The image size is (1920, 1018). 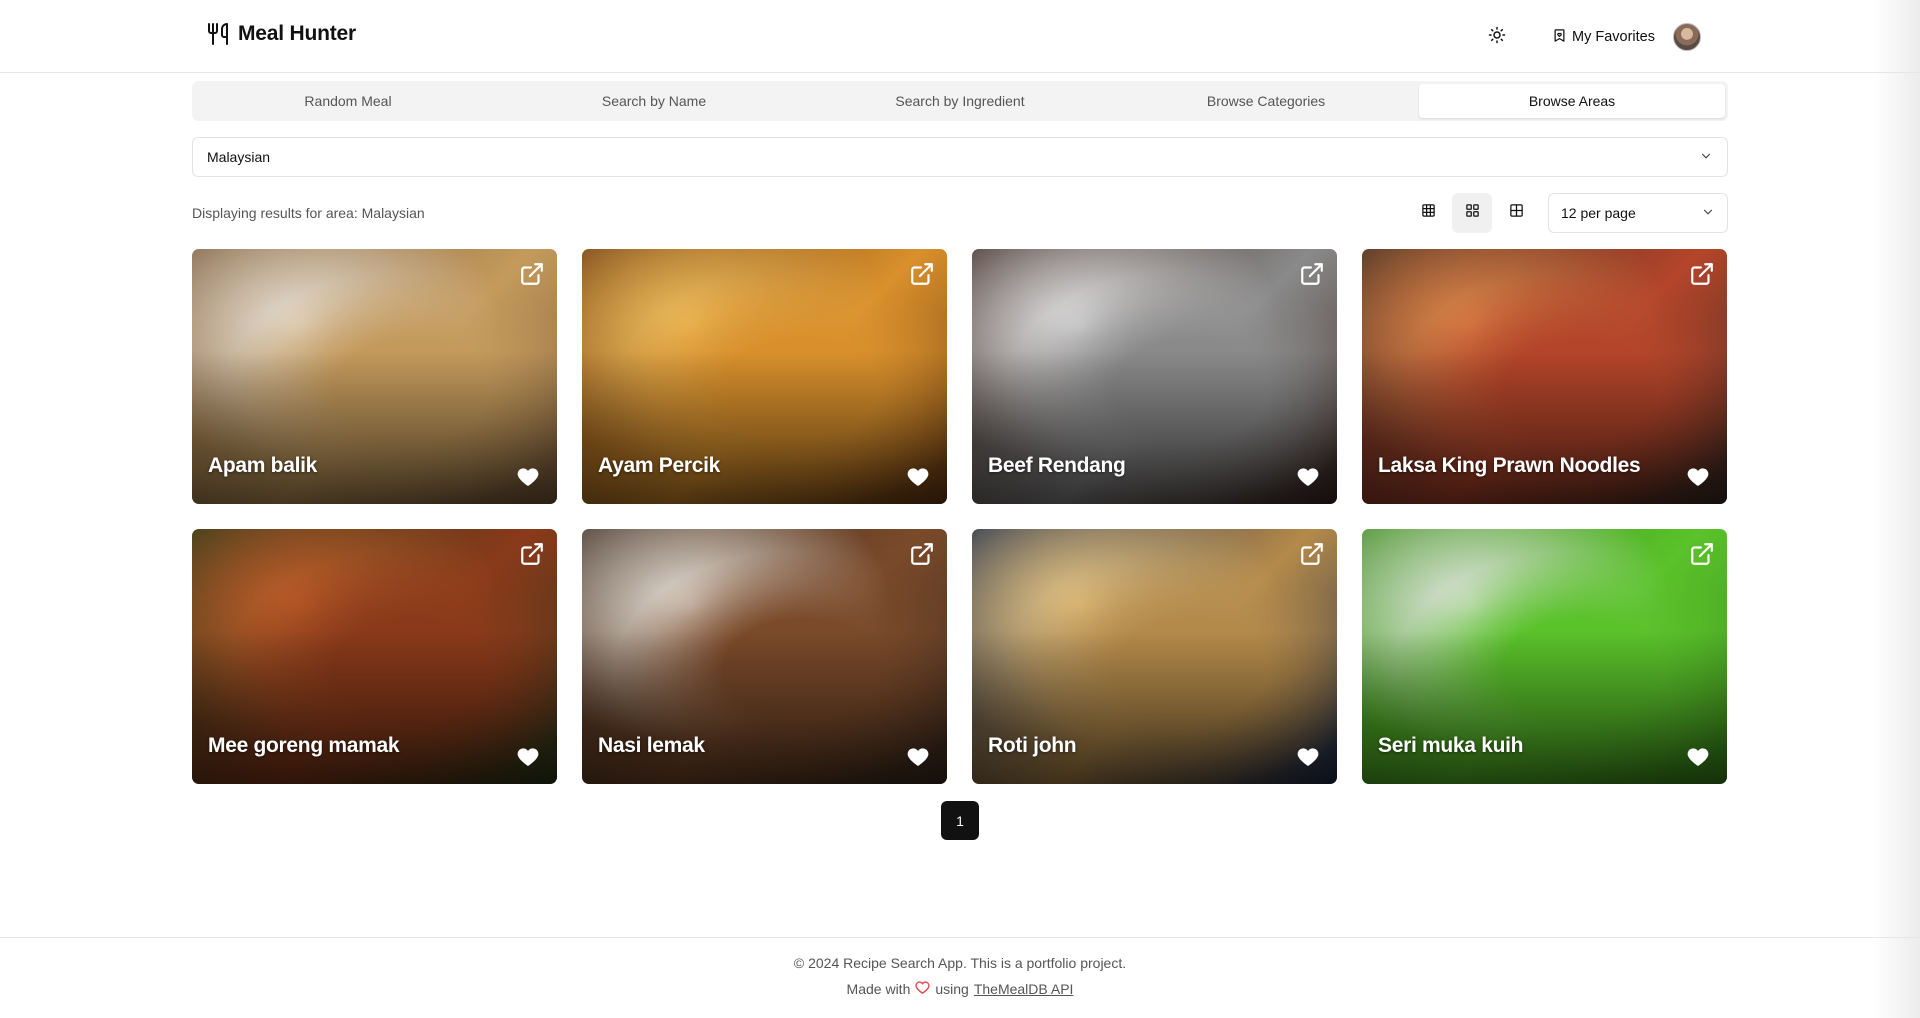 I want to click on meal-title: Apam balik, so click(x=263, y=465).